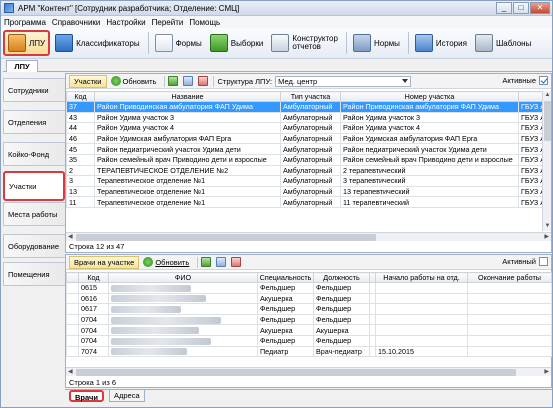 This screenshot has height=408, width=553. Describe the element at coordinates (309, 330) in the screenshot. I see `table-row: 0704 Акушерка Акушерка` at that location.